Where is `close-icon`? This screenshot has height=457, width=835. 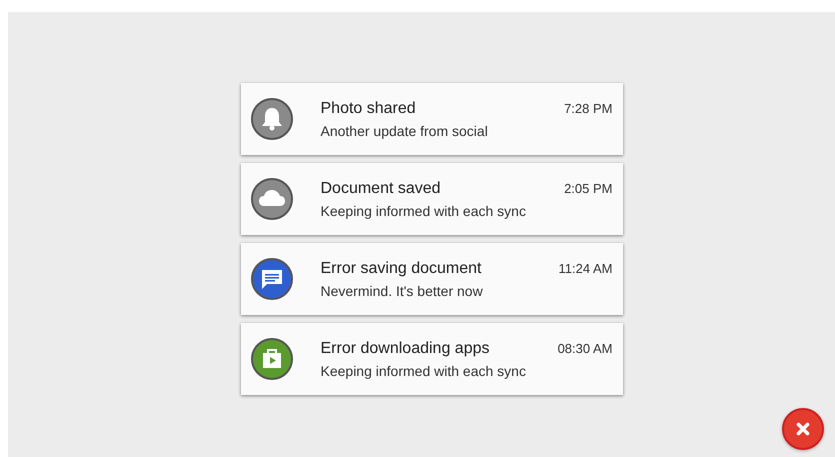 close-icon is located at coordinates (803, 429).